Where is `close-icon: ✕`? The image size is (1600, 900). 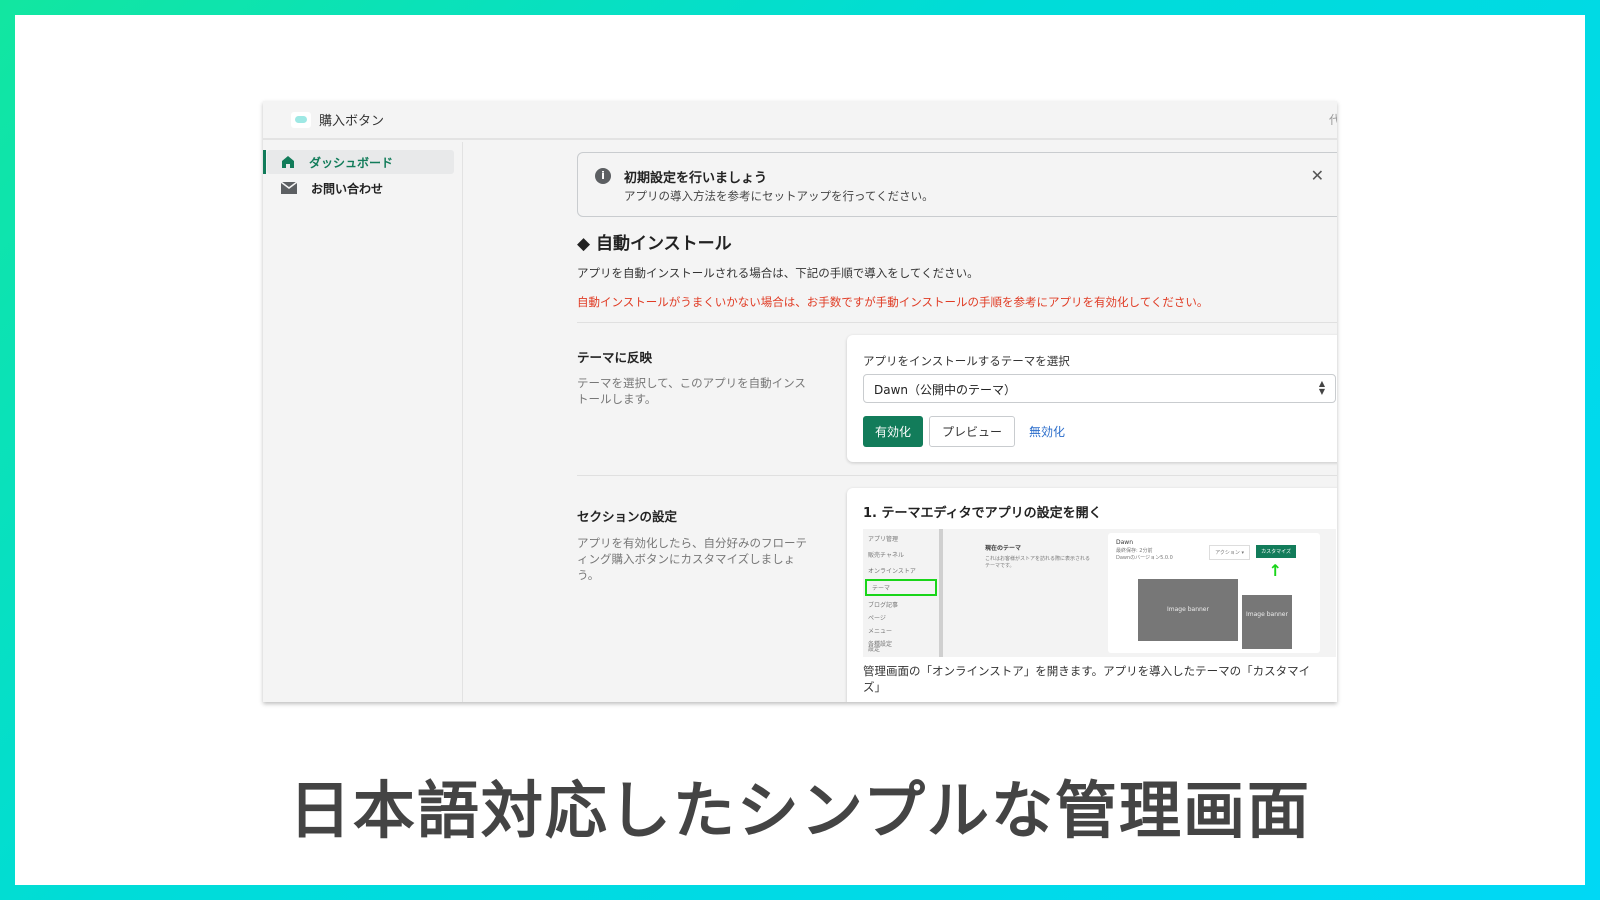 close-icon: ✕ is located at coordinates (1317, 175).